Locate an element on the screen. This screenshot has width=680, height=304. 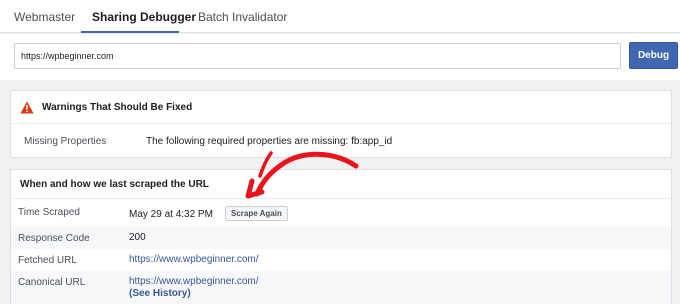
tab-webmaster: Webmaster is located at coordinates (44, 17).